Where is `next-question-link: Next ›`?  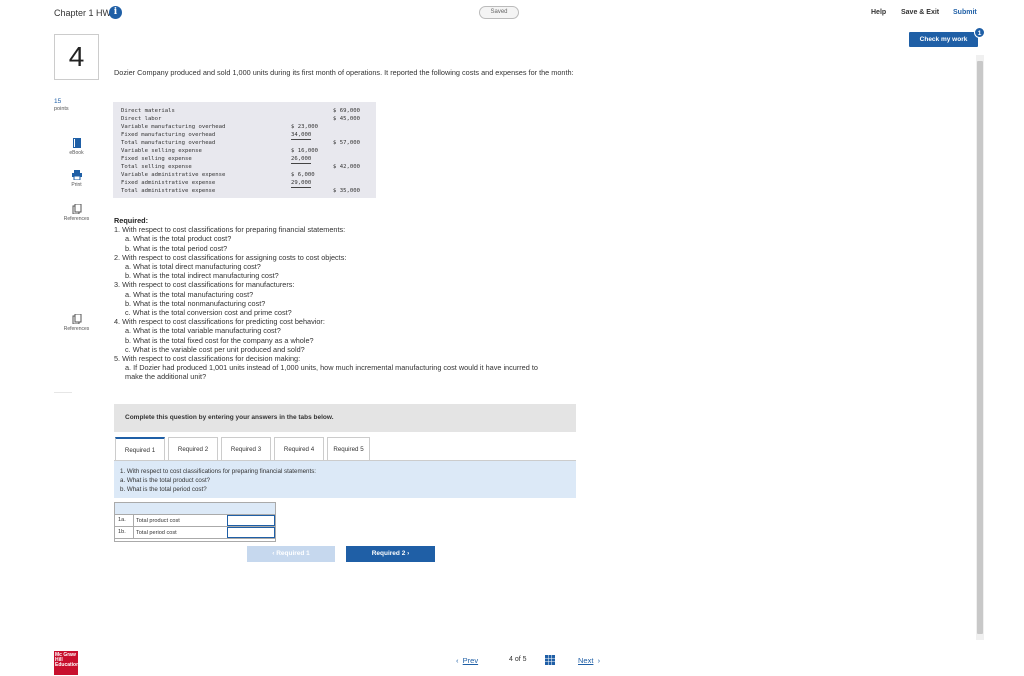
next-question-link: Next › is located at coordinates (589, 660).